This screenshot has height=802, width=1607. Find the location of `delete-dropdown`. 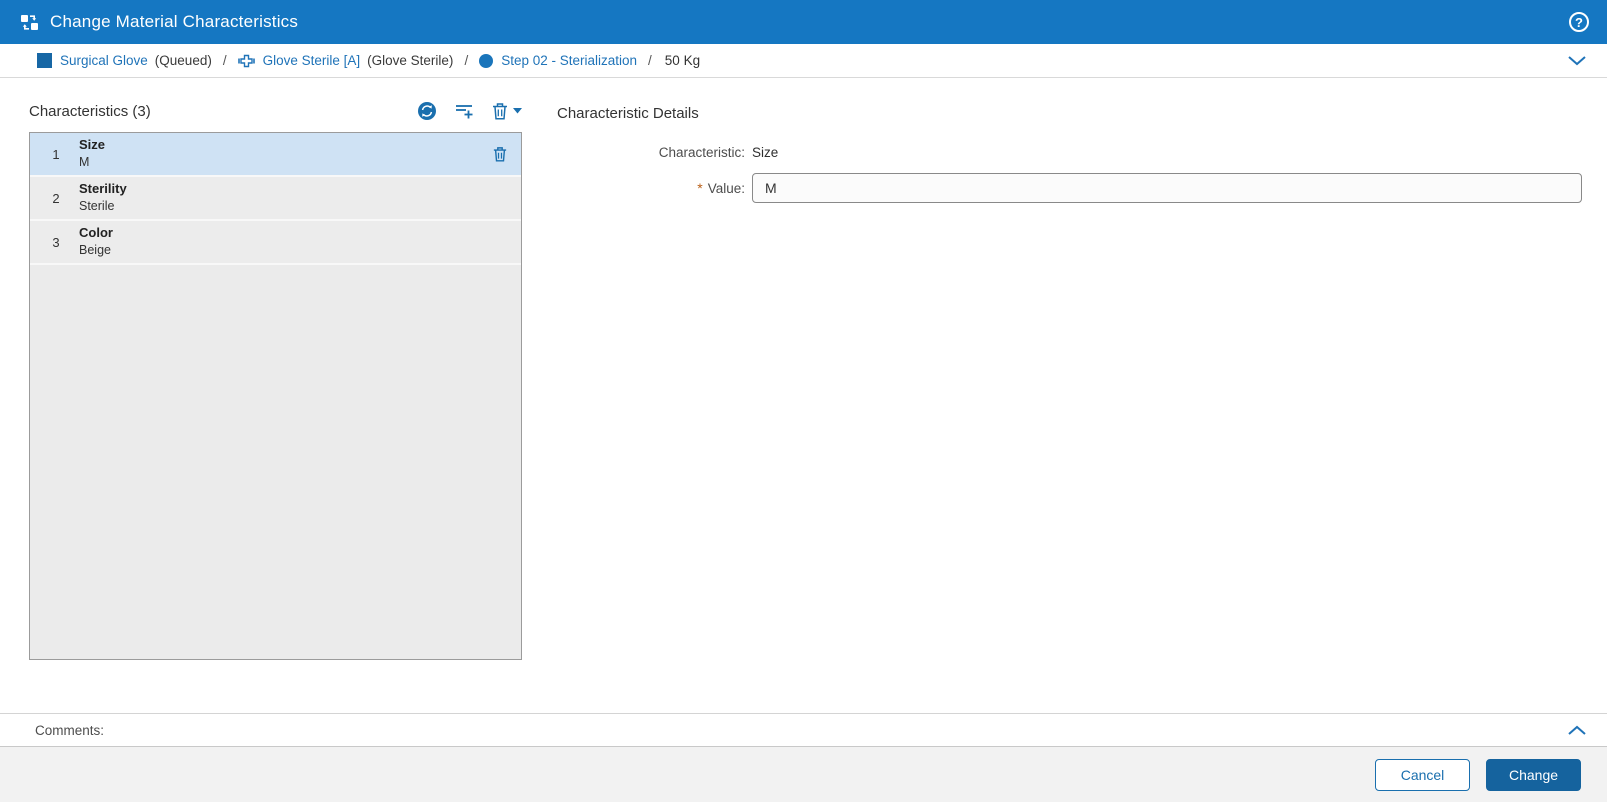

delete-dropdown is located at coordinates (507, 111).